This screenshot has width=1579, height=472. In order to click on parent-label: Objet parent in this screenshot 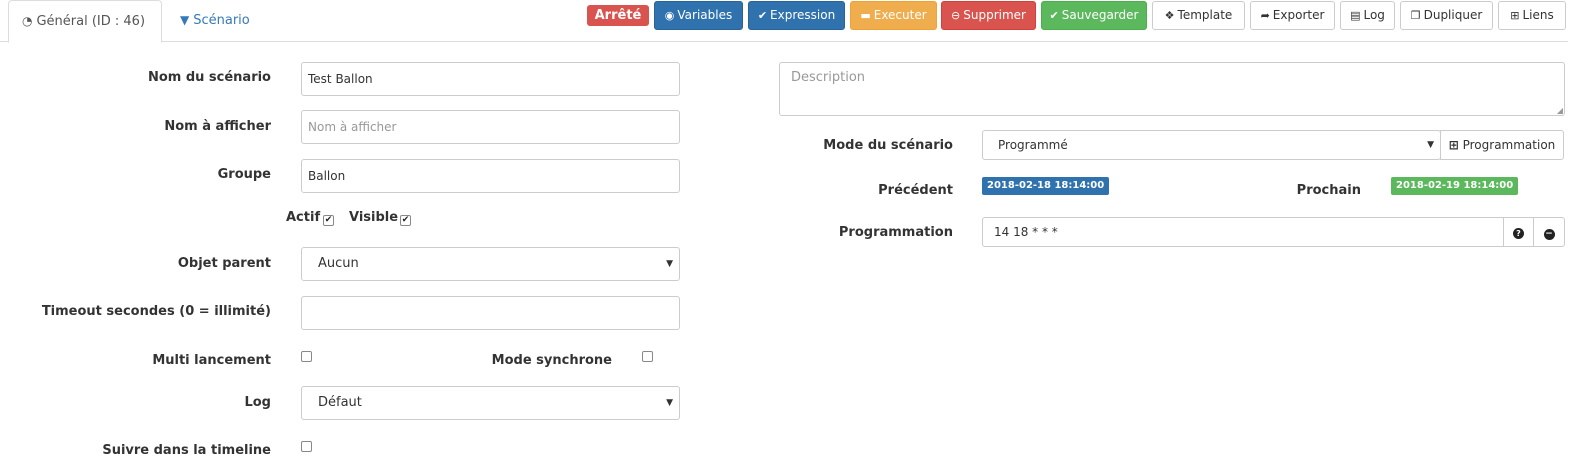, I will do `click(224, 263)`.